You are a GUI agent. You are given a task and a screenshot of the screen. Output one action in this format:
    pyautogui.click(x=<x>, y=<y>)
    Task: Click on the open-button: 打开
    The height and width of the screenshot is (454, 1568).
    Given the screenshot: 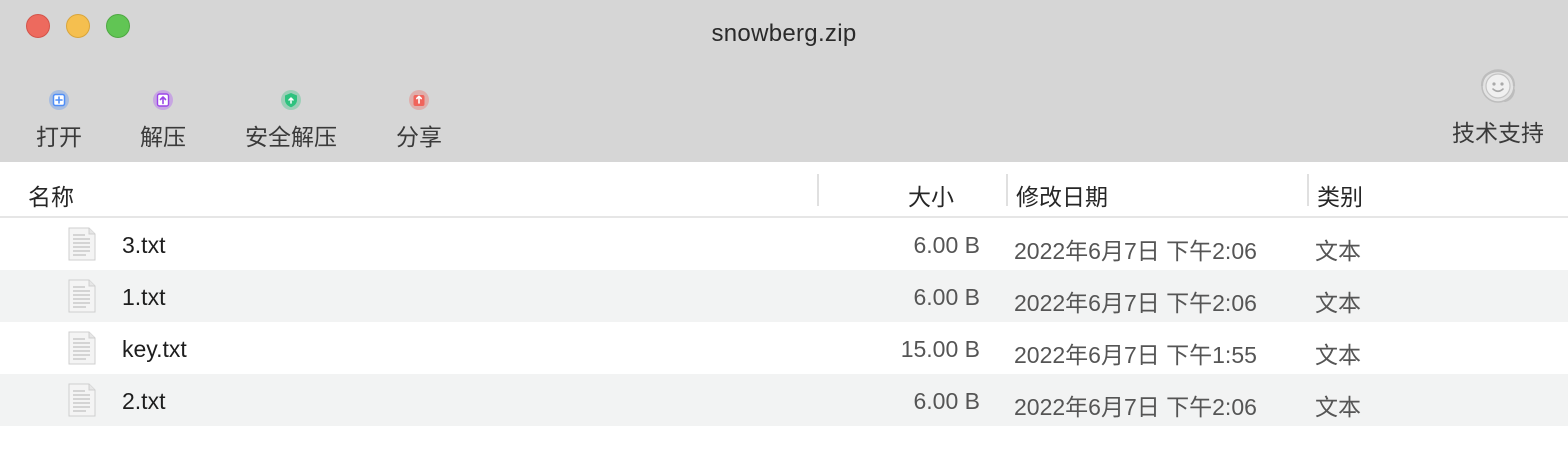 What is the action you would take?
    pyautogui.click(x=59, y=120)
    